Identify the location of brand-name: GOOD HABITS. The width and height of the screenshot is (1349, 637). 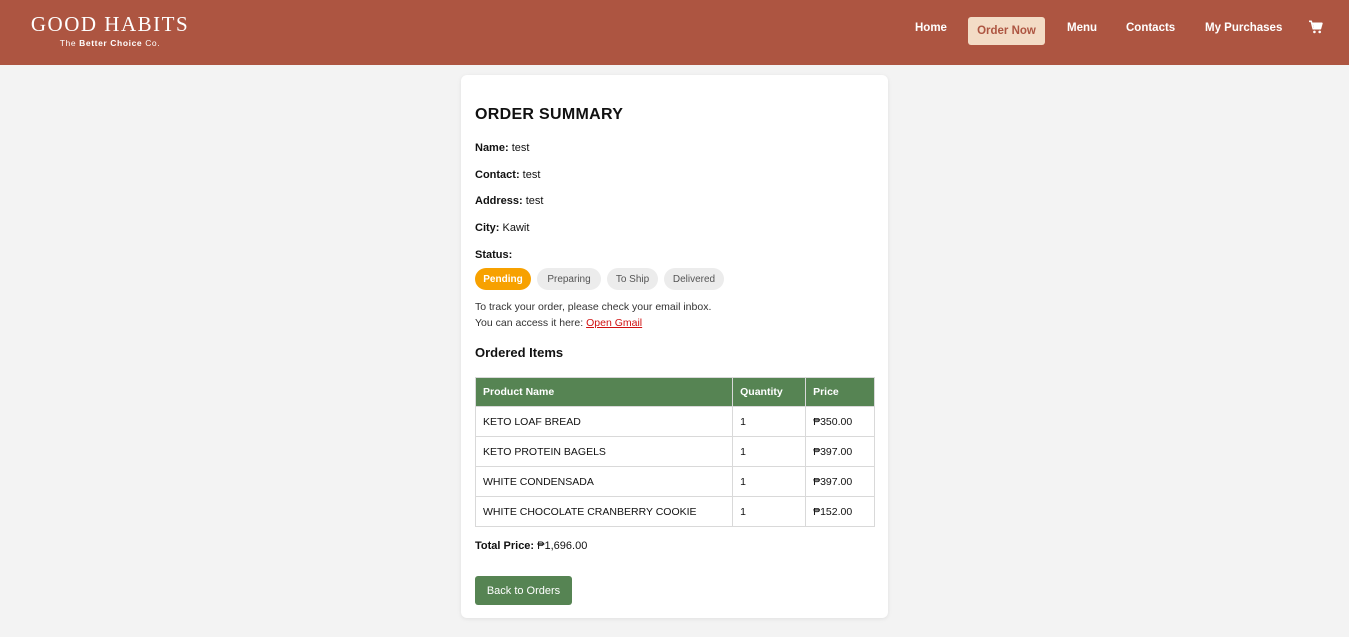
(110, 24).